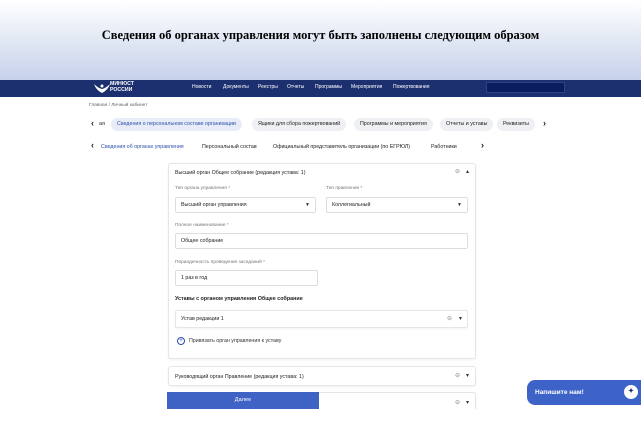  What do you see at coordinates (351, 205) in the screenshot?
I see `kind-select-value: Коллегиальный` at bounding box center [351, 205].